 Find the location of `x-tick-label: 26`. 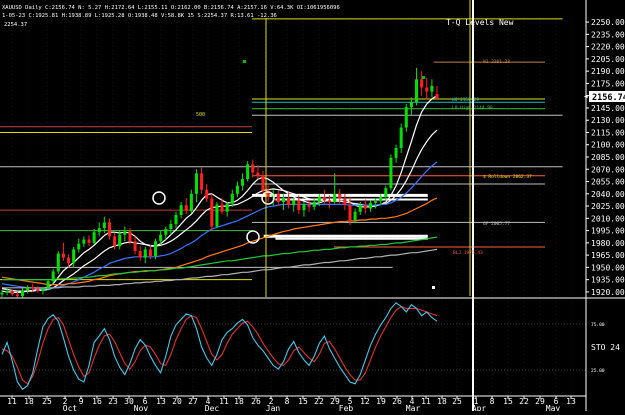

x-tick-label: 26 is located at coordinates (256, 401).